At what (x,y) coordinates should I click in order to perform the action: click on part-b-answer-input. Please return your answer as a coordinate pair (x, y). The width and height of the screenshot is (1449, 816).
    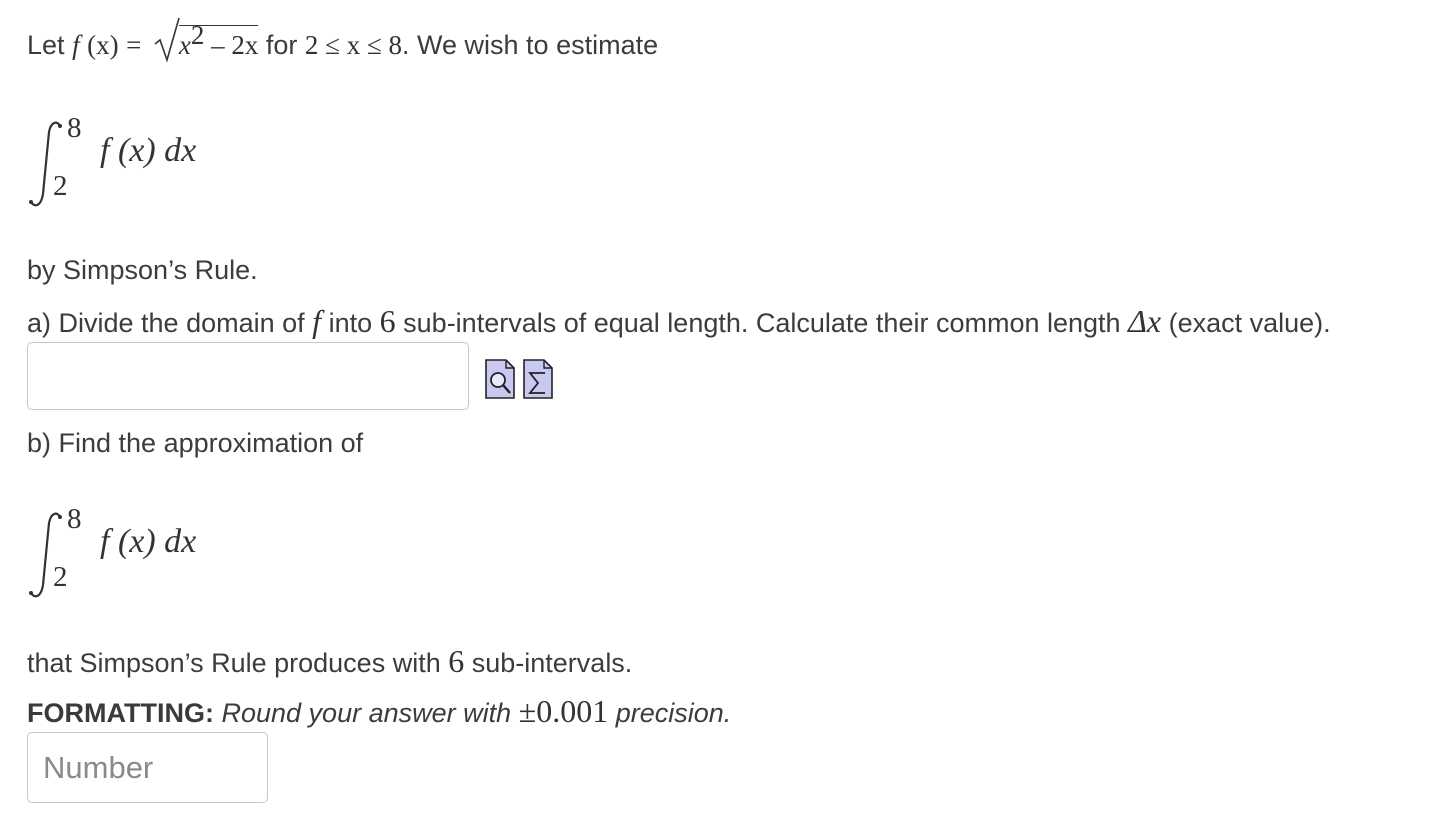
    Looking at the image, I should click on (147, 767).